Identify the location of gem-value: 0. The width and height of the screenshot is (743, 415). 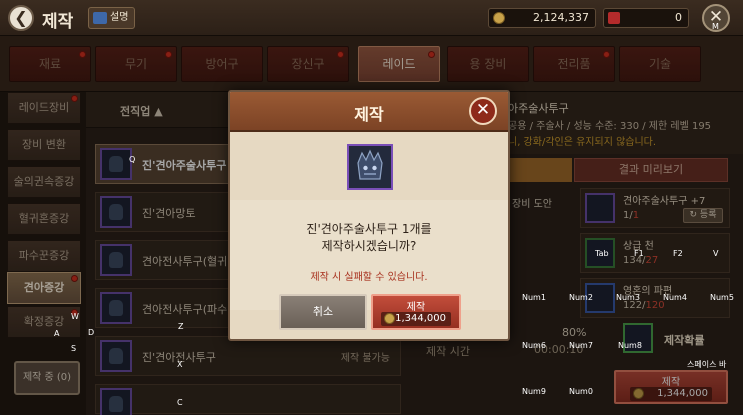
(678, 17).